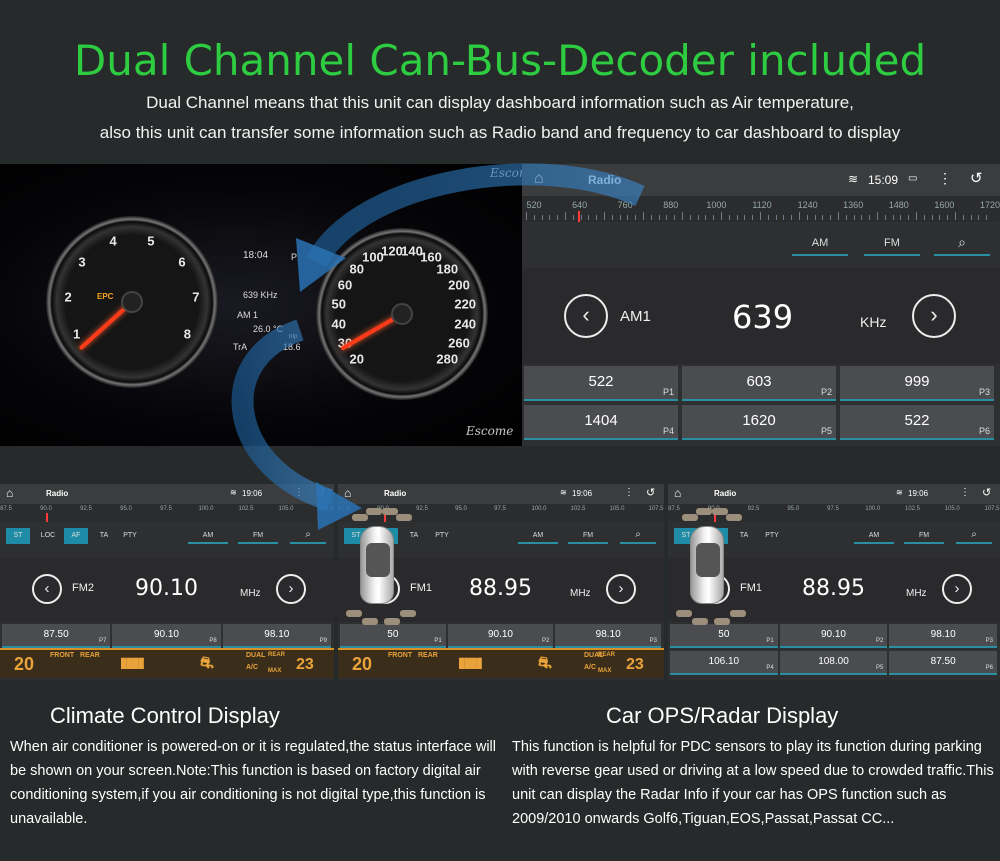 Image resolution: width=1000 pixels, height=861 pixels. Describe the element at coordinates (165, 715) in the screenshot. I see `climate-section-title: Climate Control Display` at that location.